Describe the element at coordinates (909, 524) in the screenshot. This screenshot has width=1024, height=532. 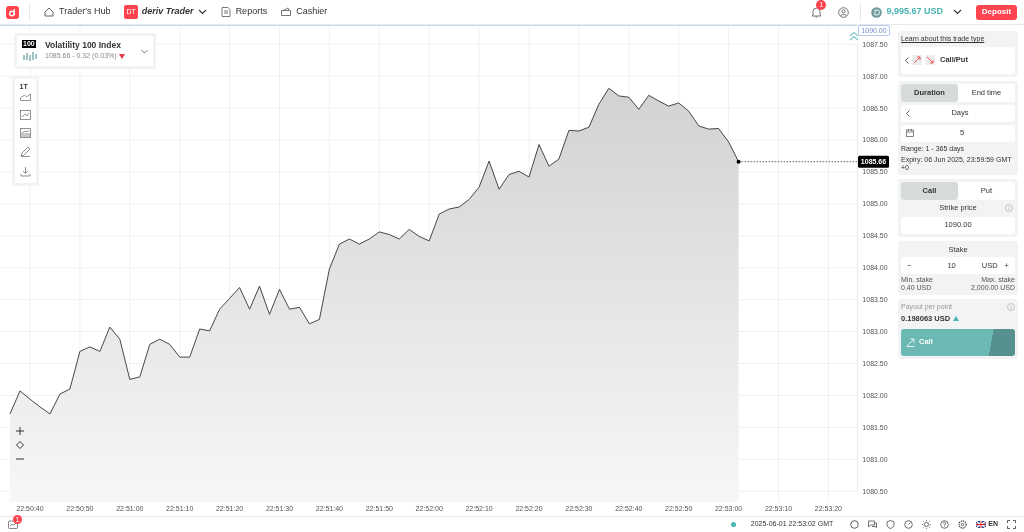
I see `gauge-icon` at that location.